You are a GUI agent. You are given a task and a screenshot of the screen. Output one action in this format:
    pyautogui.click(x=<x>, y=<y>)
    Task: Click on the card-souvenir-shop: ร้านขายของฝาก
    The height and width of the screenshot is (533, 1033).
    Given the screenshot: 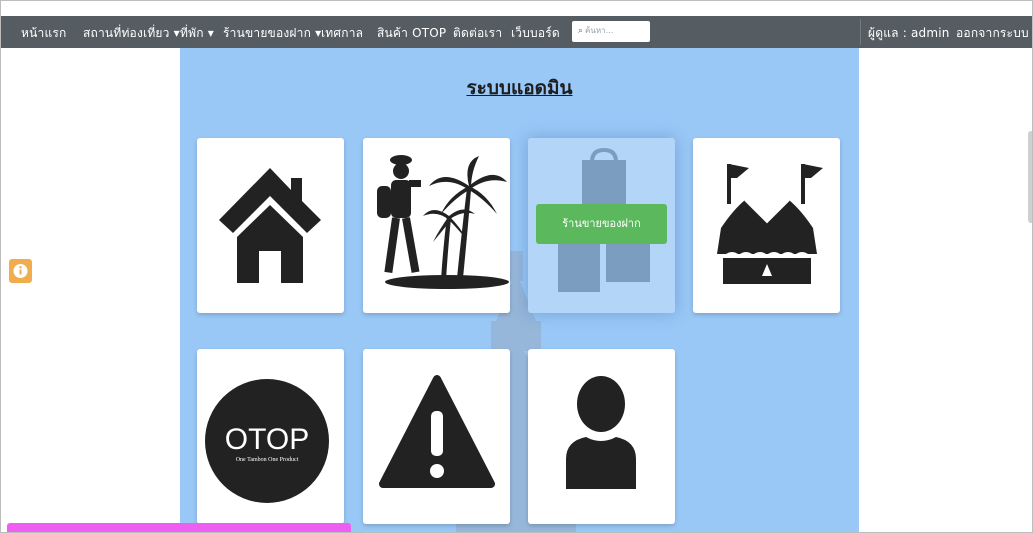 What is the action you would take?
    pyautogui.click(x=601, y=225)
    